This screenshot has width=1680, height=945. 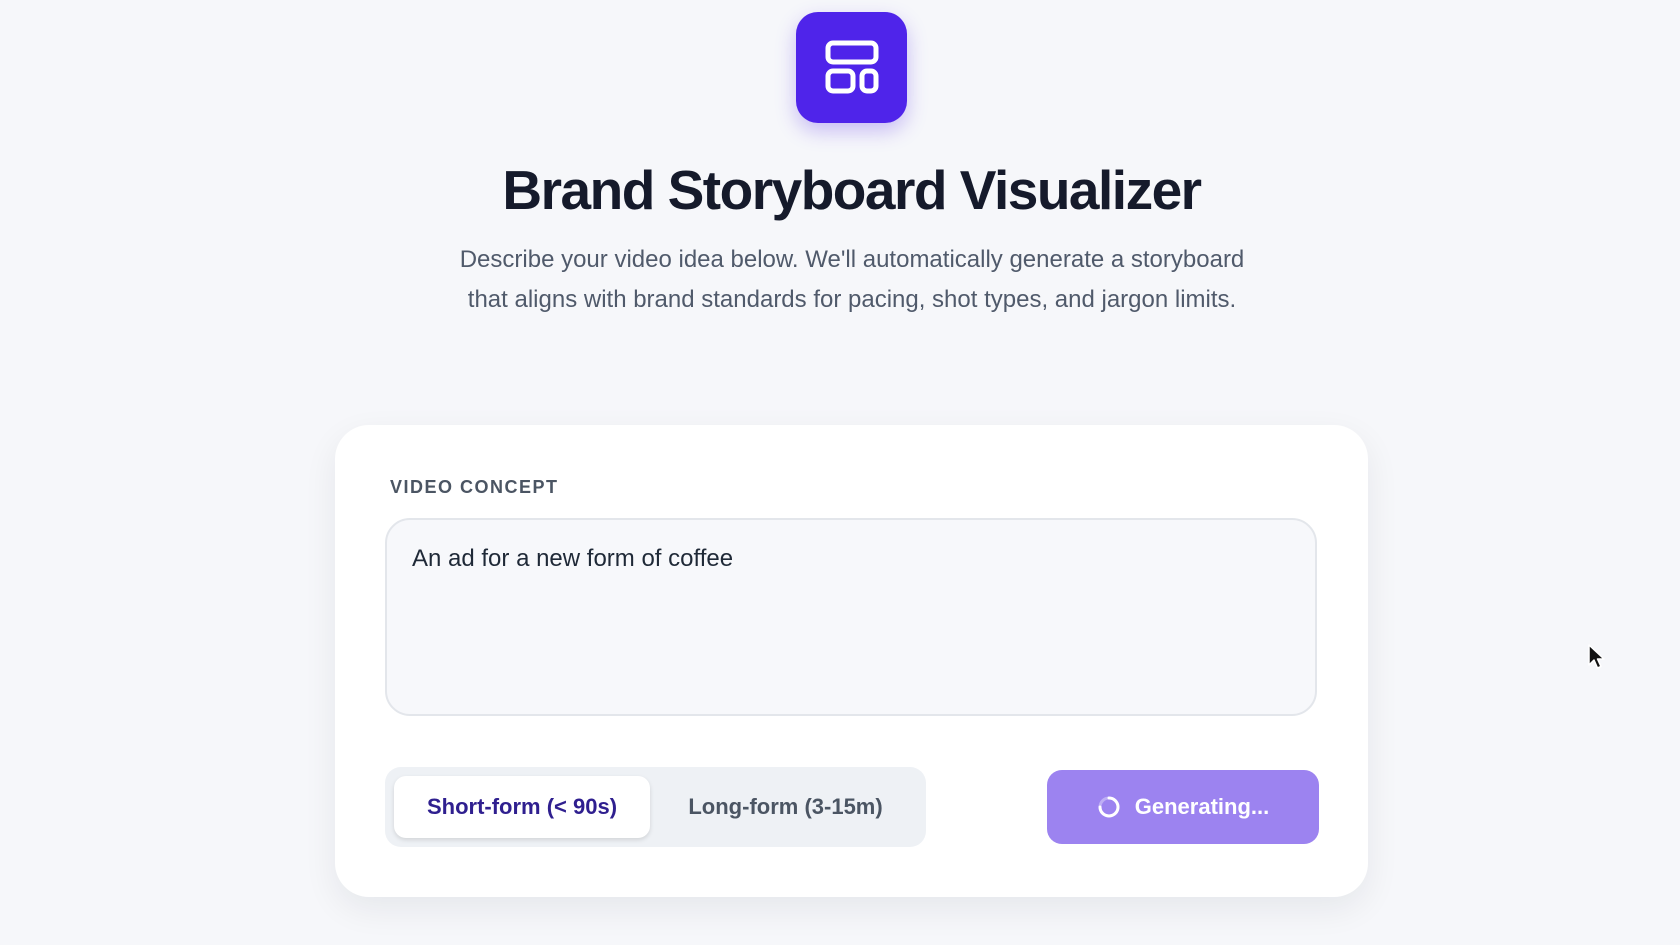 I want to click on mouse-cursor-icon, so click(x=1596, y=656).